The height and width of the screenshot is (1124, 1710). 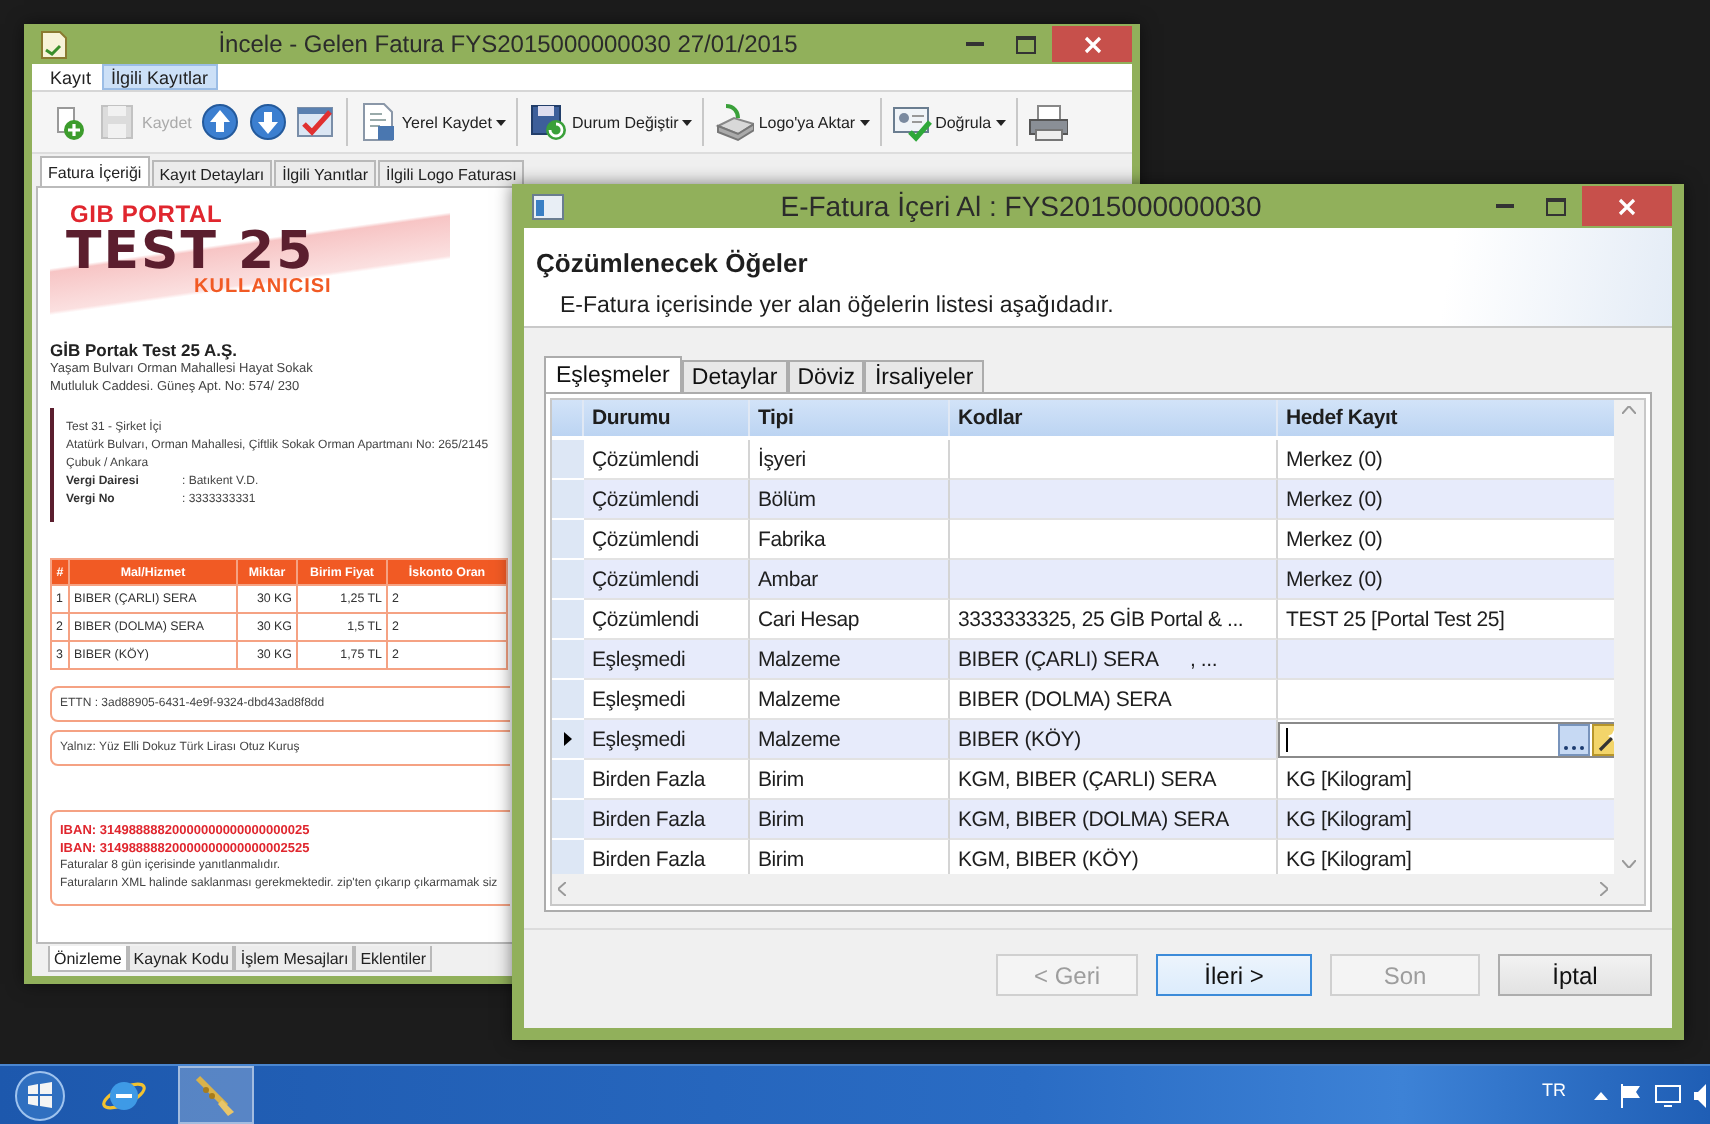 What do you see at coordinates (610, 122) in the screenshot?
I see `split-button: Durum Değiştir` at bounding box center [610, 122].